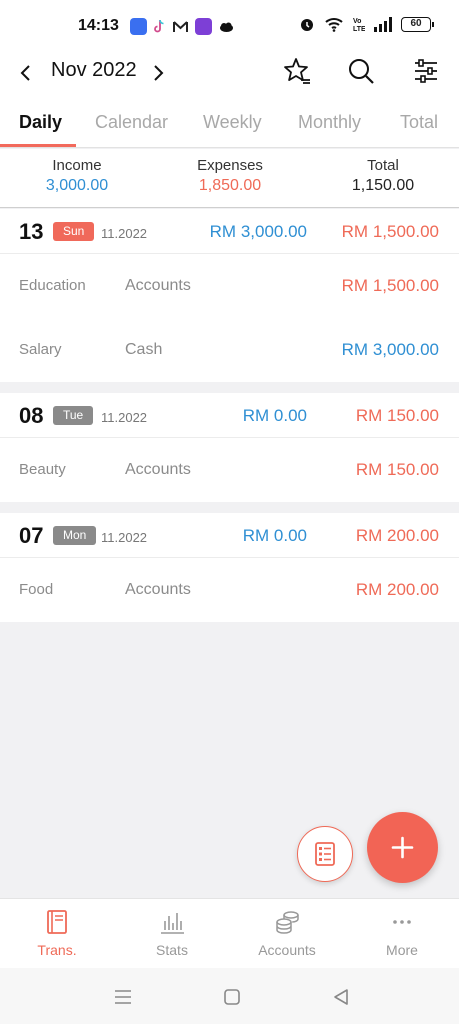  I want to click on book-icon, so click(57, 922).